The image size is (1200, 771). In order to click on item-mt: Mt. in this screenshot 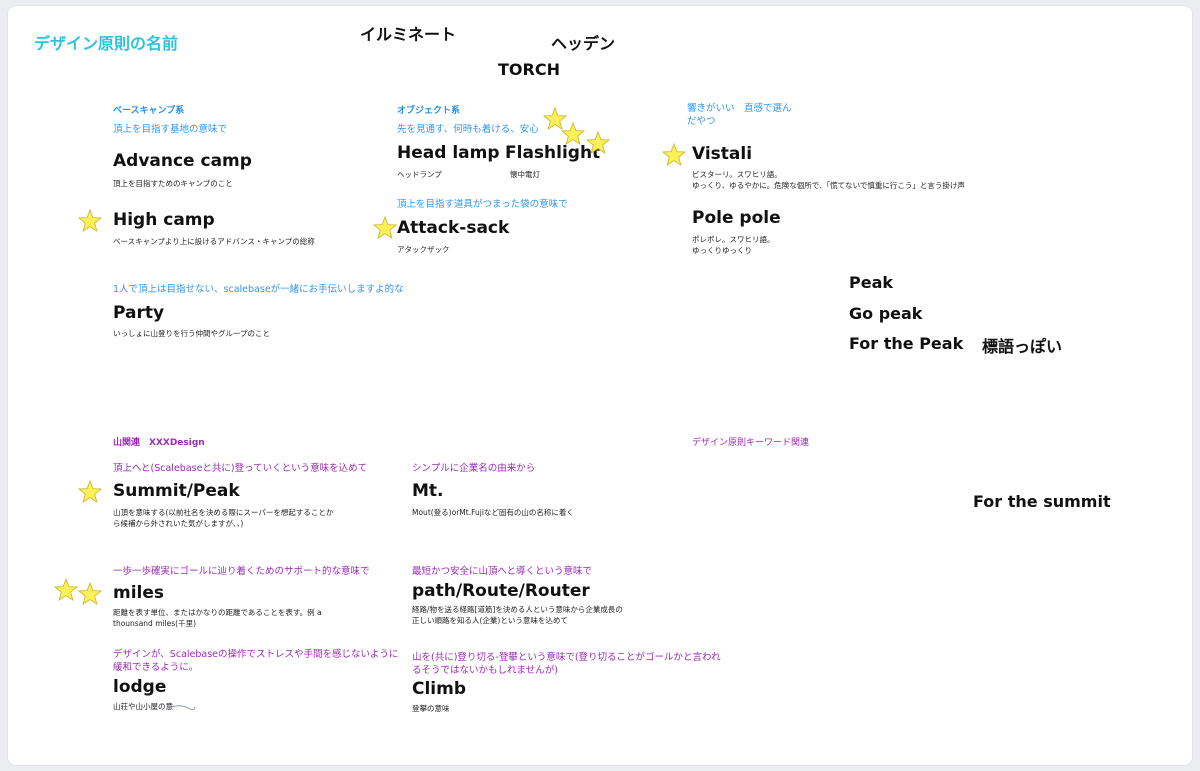, I will do `click(428, 491)`.